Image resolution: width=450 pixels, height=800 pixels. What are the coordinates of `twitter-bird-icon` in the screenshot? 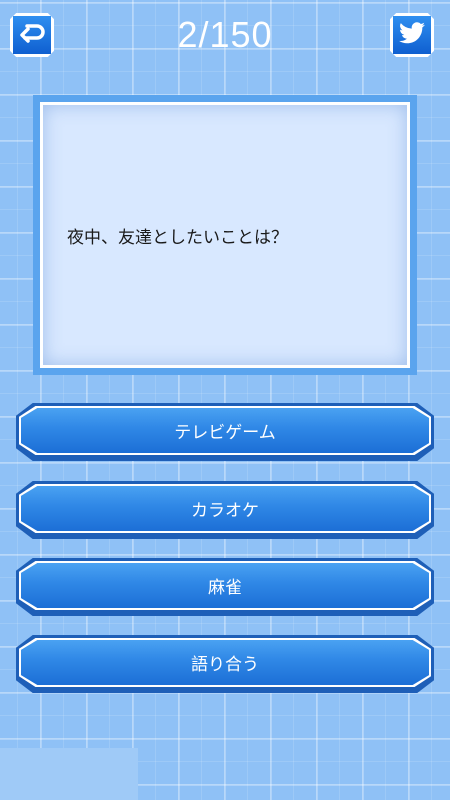 It's located at (412, 35).